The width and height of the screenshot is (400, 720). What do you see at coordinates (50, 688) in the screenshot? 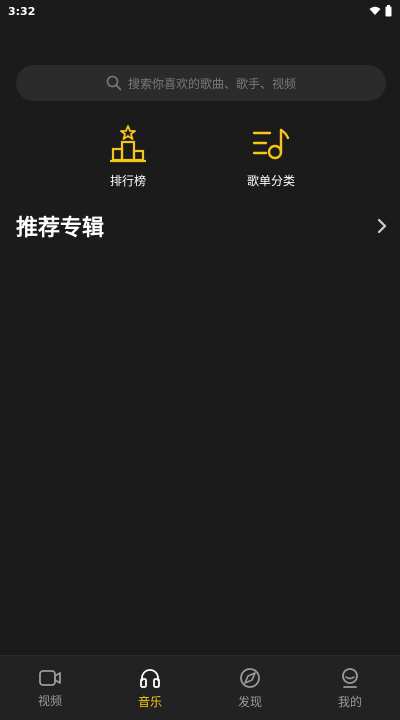
I see `nav-item-video: 视频` at bounding box center [50, 688].